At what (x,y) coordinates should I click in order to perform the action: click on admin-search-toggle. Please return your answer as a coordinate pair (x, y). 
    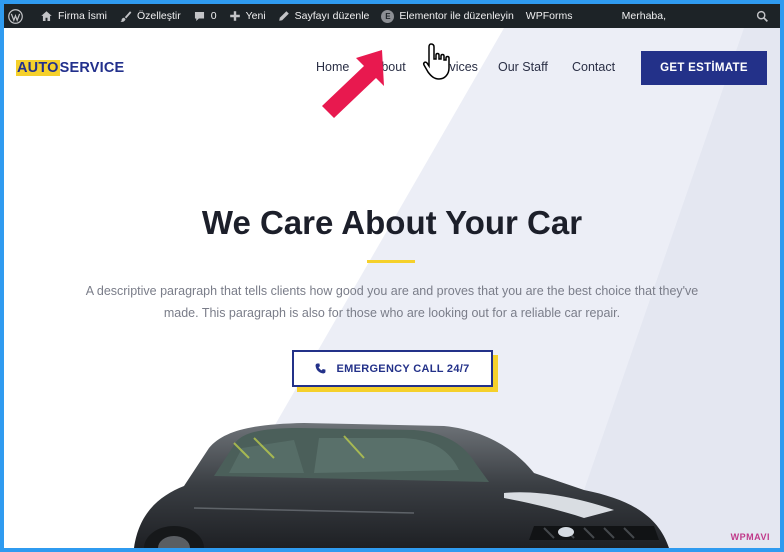
    Looking at the image, I should click on (765, 16).